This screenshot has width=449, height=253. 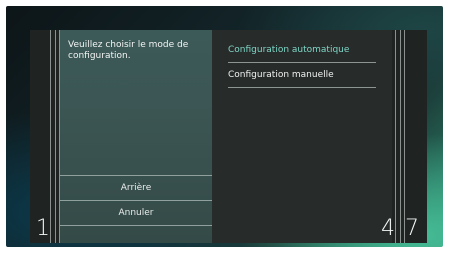 I want to click on step-indicator-right-a: 4, so click(x=388, y=228).